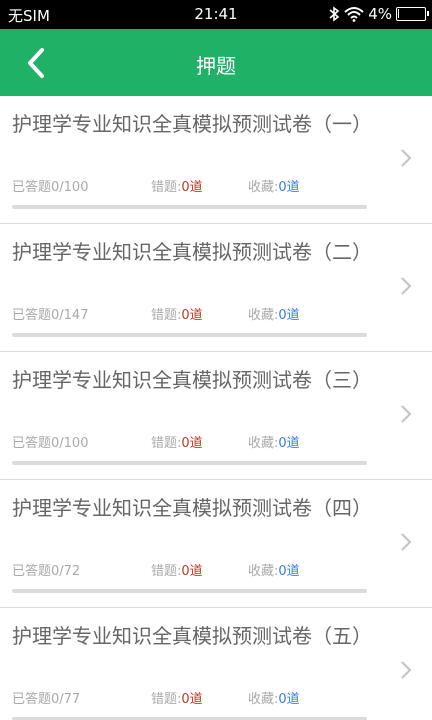 This screenshot has height=720, width=432. Describe the element at coordinates (192, 252) in the screenshot. I see `paper-title: 护理学专业知识全真模拟预测试卷（二）` at that location.